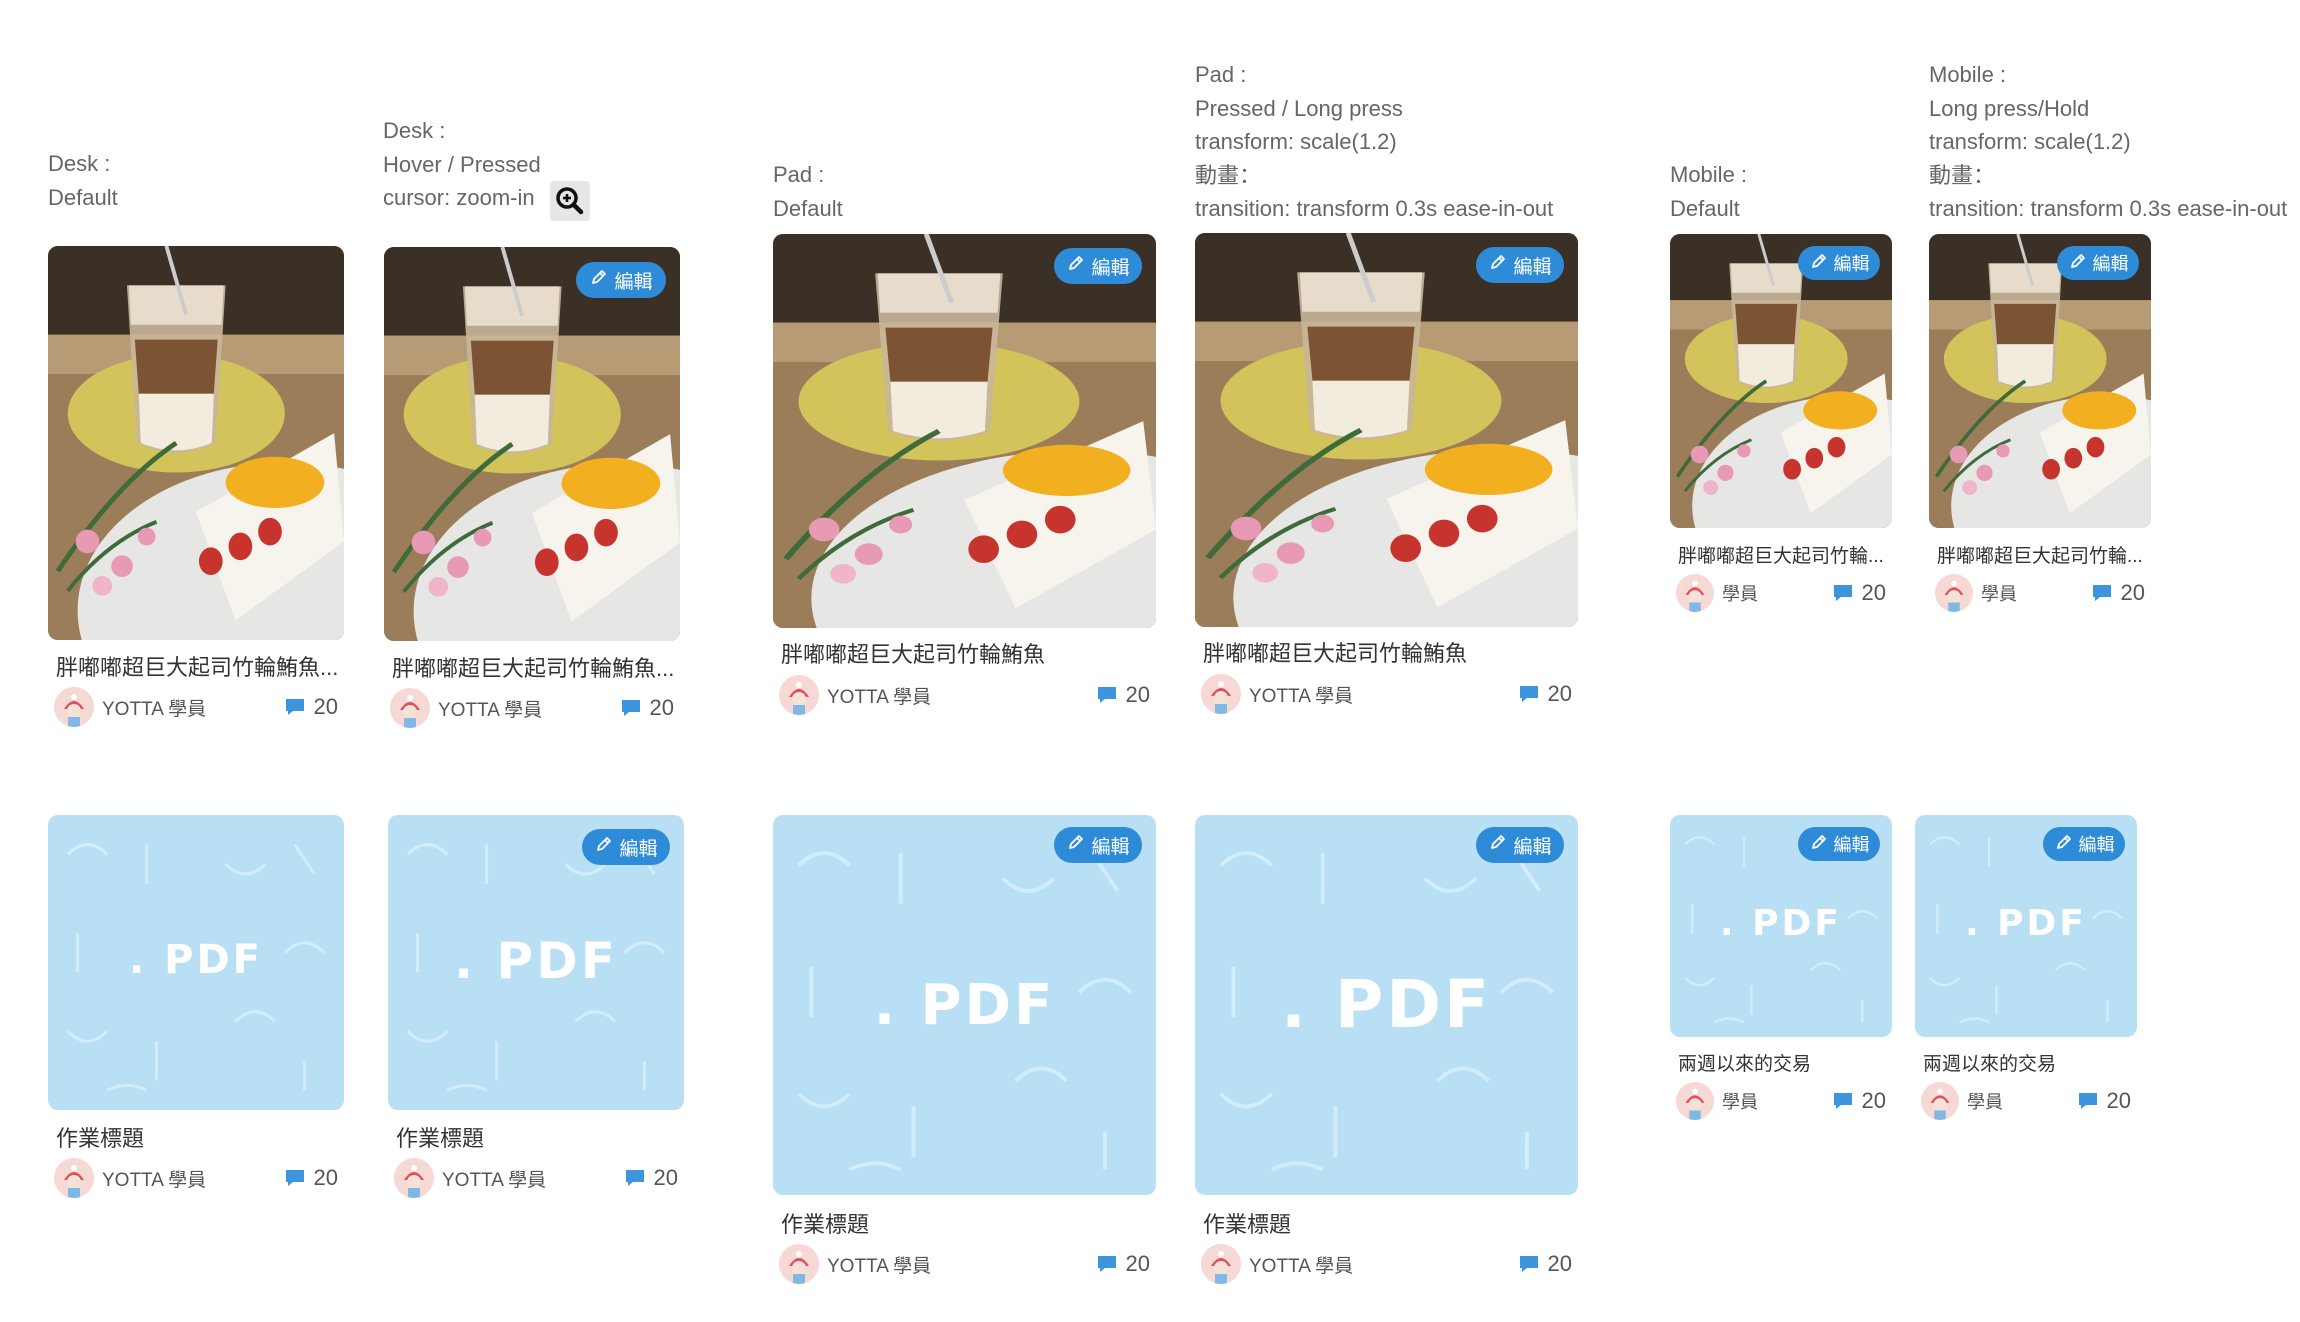 The width and height of the screenshot is (2300, 1322). Describe the element at coordinates (1745, 1064) in the screenshot. I see `card-title: 兩週以來的交易` at that location.